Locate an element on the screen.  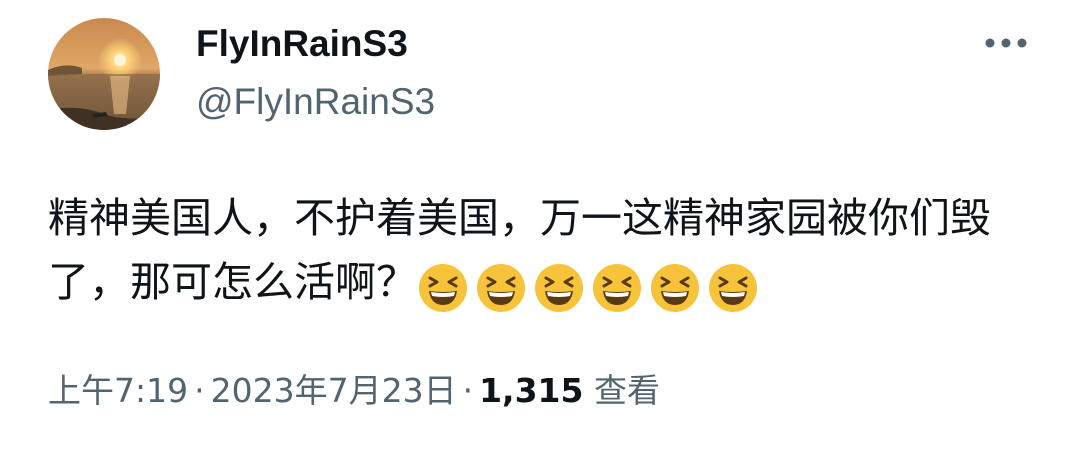
emoji-row is located at coordinates (591, 285).